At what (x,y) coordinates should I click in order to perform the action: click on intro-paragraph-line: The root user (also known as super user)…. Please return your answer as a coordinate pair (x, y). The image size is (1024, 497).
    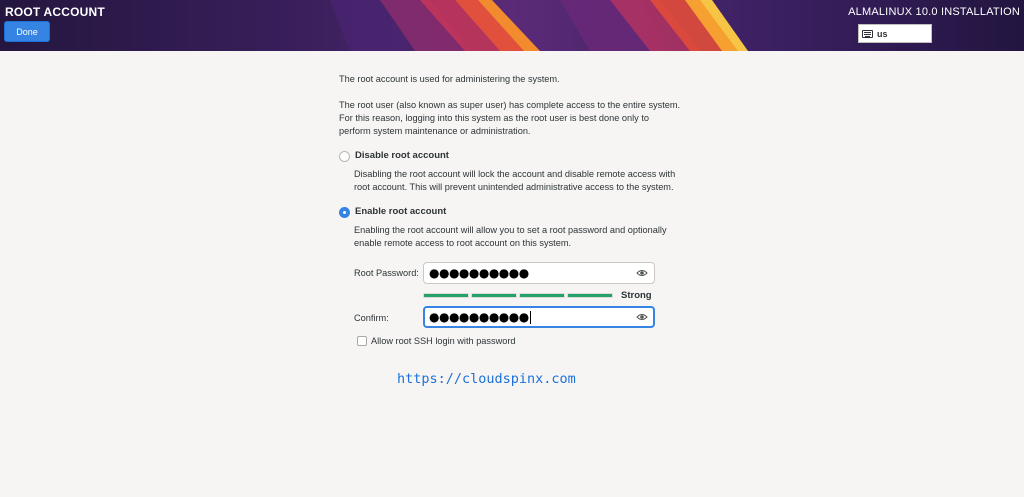
    Looking at the image, I should click on (510, 105).